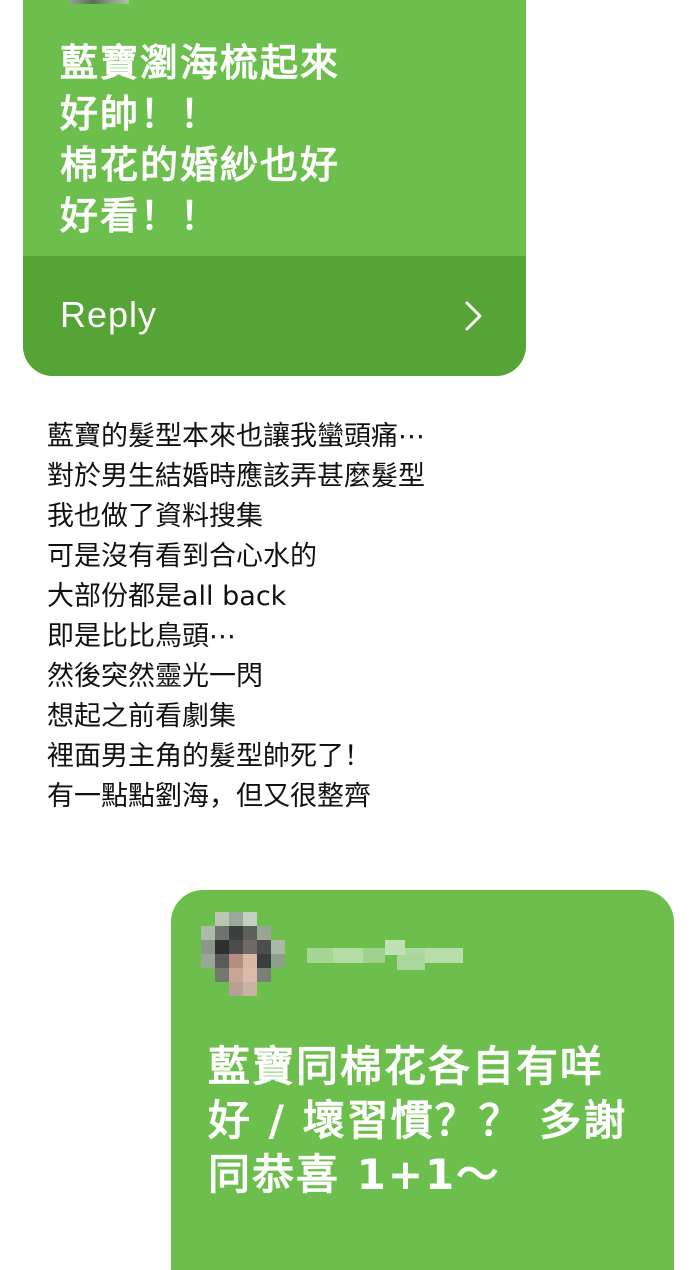 Image resolution: width=700 pixels, height=1270 pixels. I want to click on username-blurred, so click(385, 955).